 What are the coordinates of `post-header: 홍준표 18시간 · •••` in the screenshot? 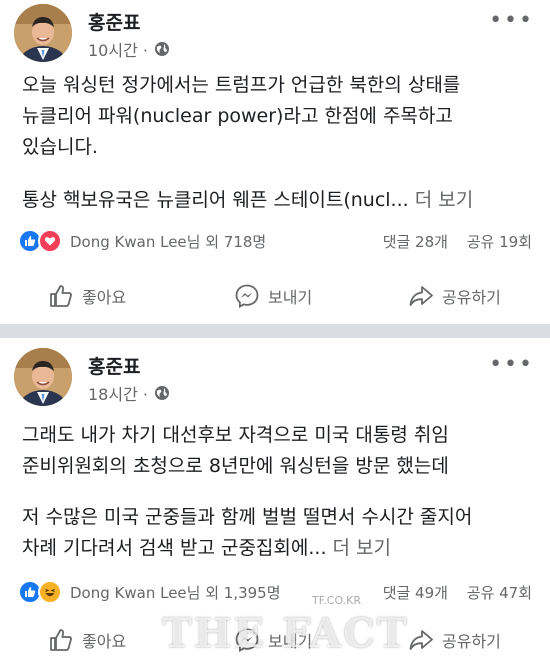 It's located at (274, 378).